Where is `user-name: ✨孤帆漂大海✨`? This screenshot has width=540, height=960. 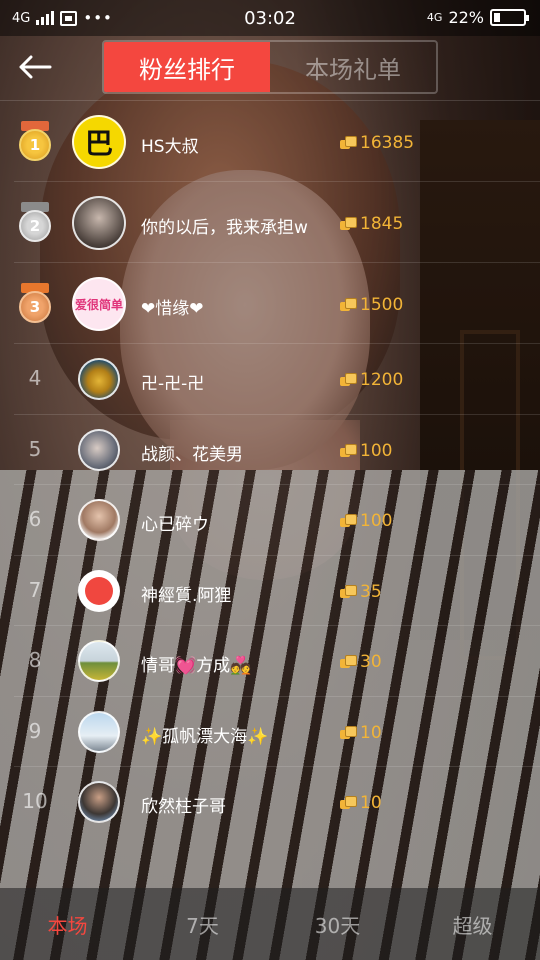
user-name: ✨孤帆漂大海✨ is located at coordinates (205, 736).